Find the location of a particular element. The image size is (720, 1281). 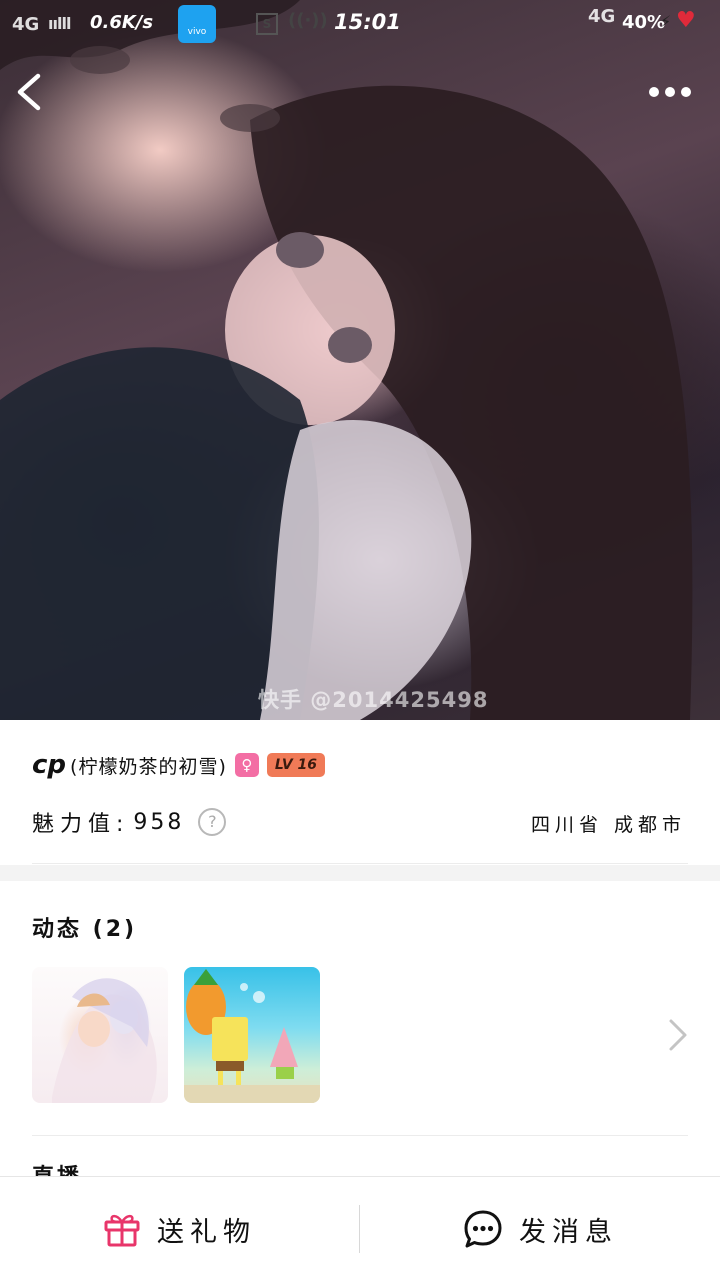

clock: 15:01 is located at coordinates (367, 22).